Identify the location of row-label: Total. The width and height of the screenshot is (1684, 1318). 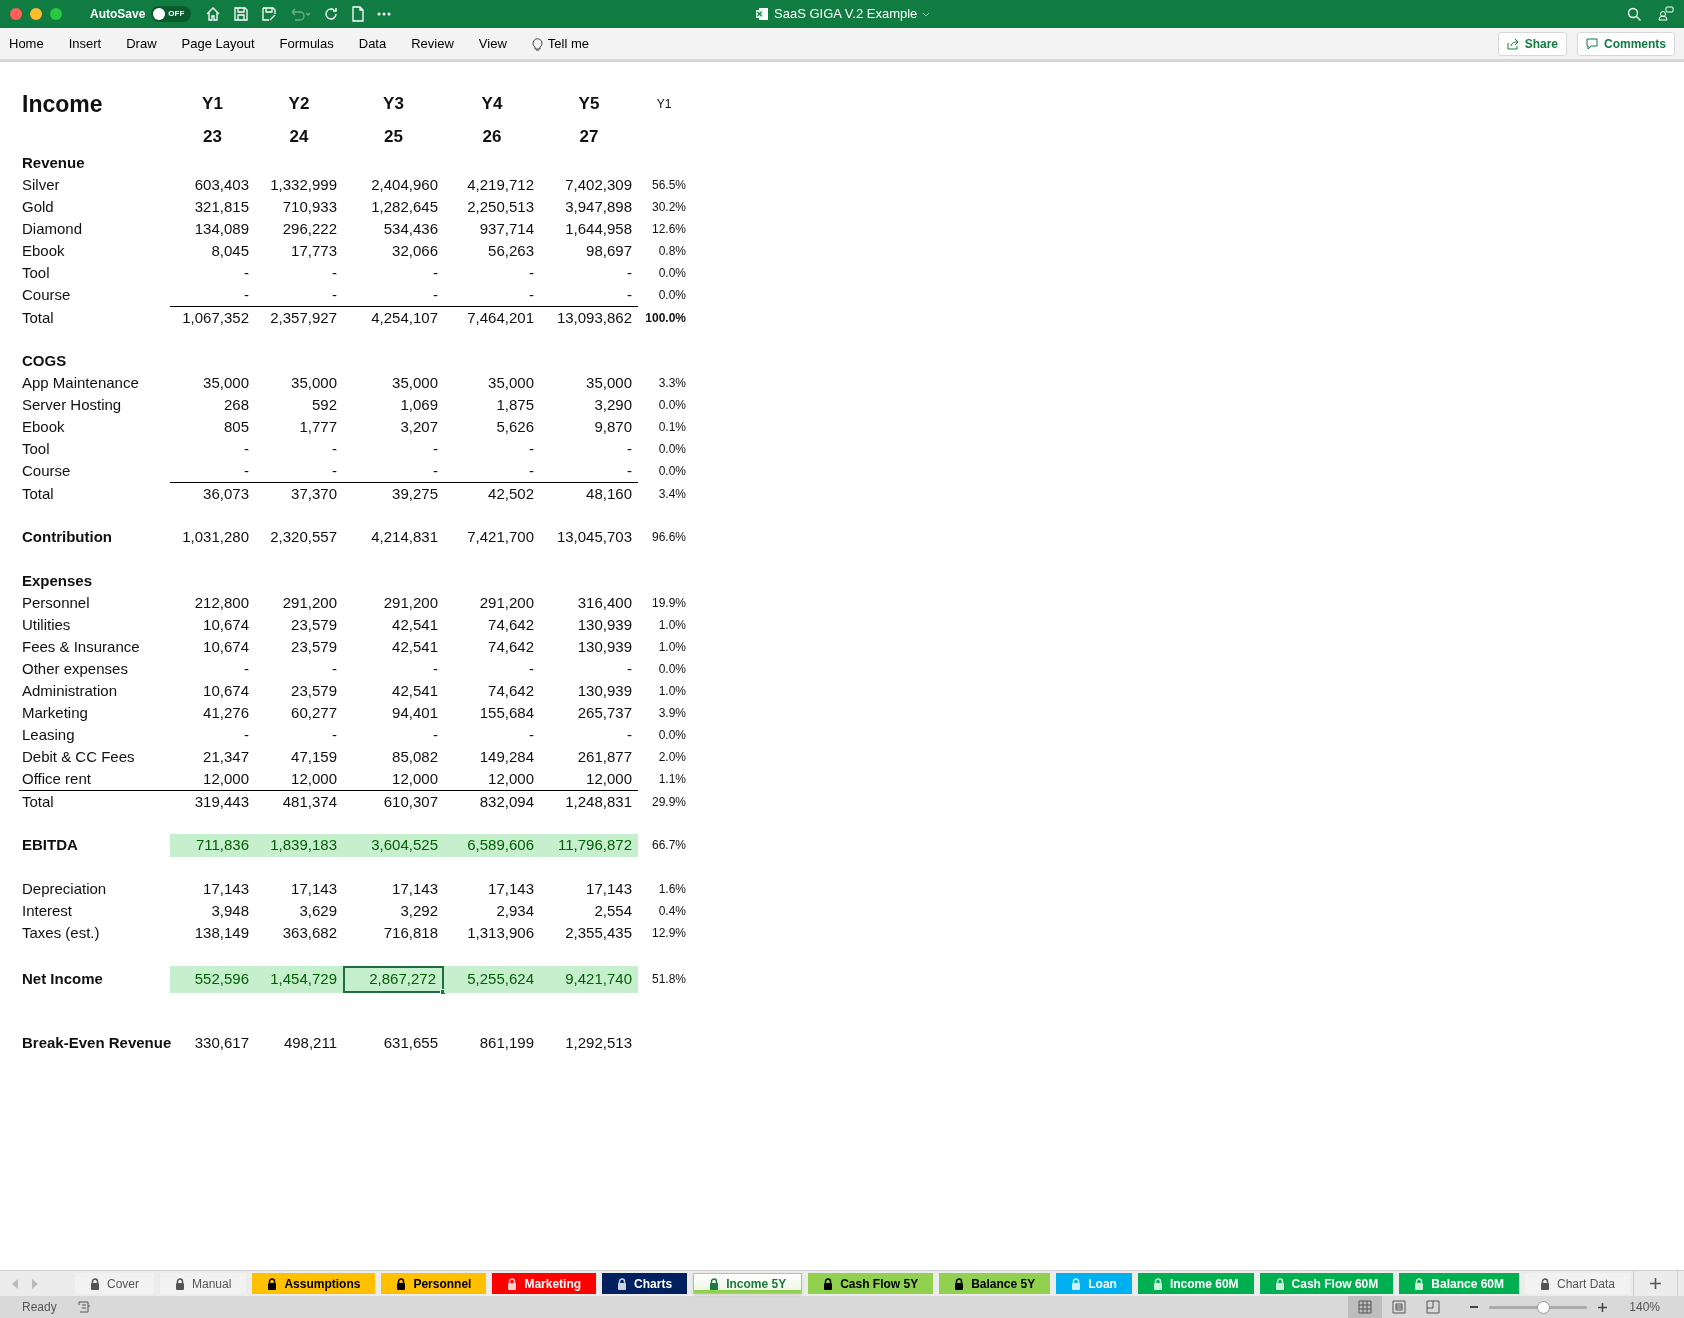
(37, 802).